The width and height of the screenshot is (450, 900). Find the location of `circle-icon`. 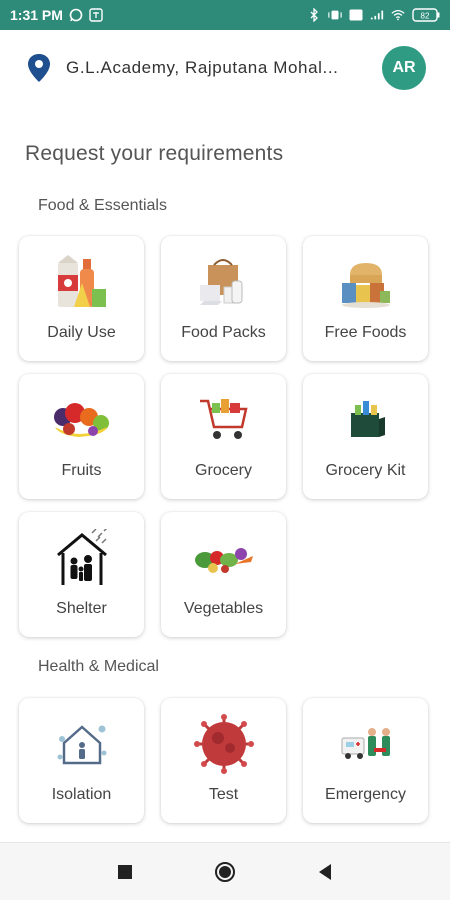

circle-icon is located at coordinates (225, 871).